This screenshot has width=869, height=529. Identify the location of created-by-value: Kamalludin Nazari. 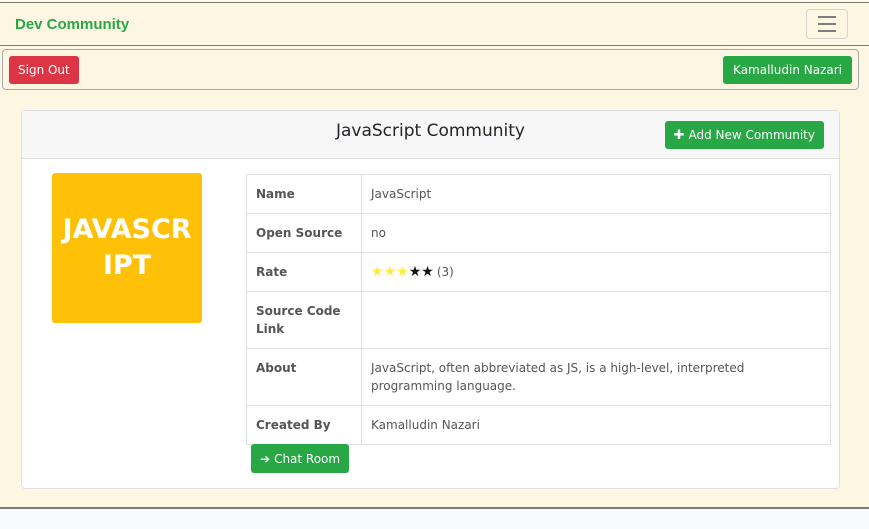
(596, 425).